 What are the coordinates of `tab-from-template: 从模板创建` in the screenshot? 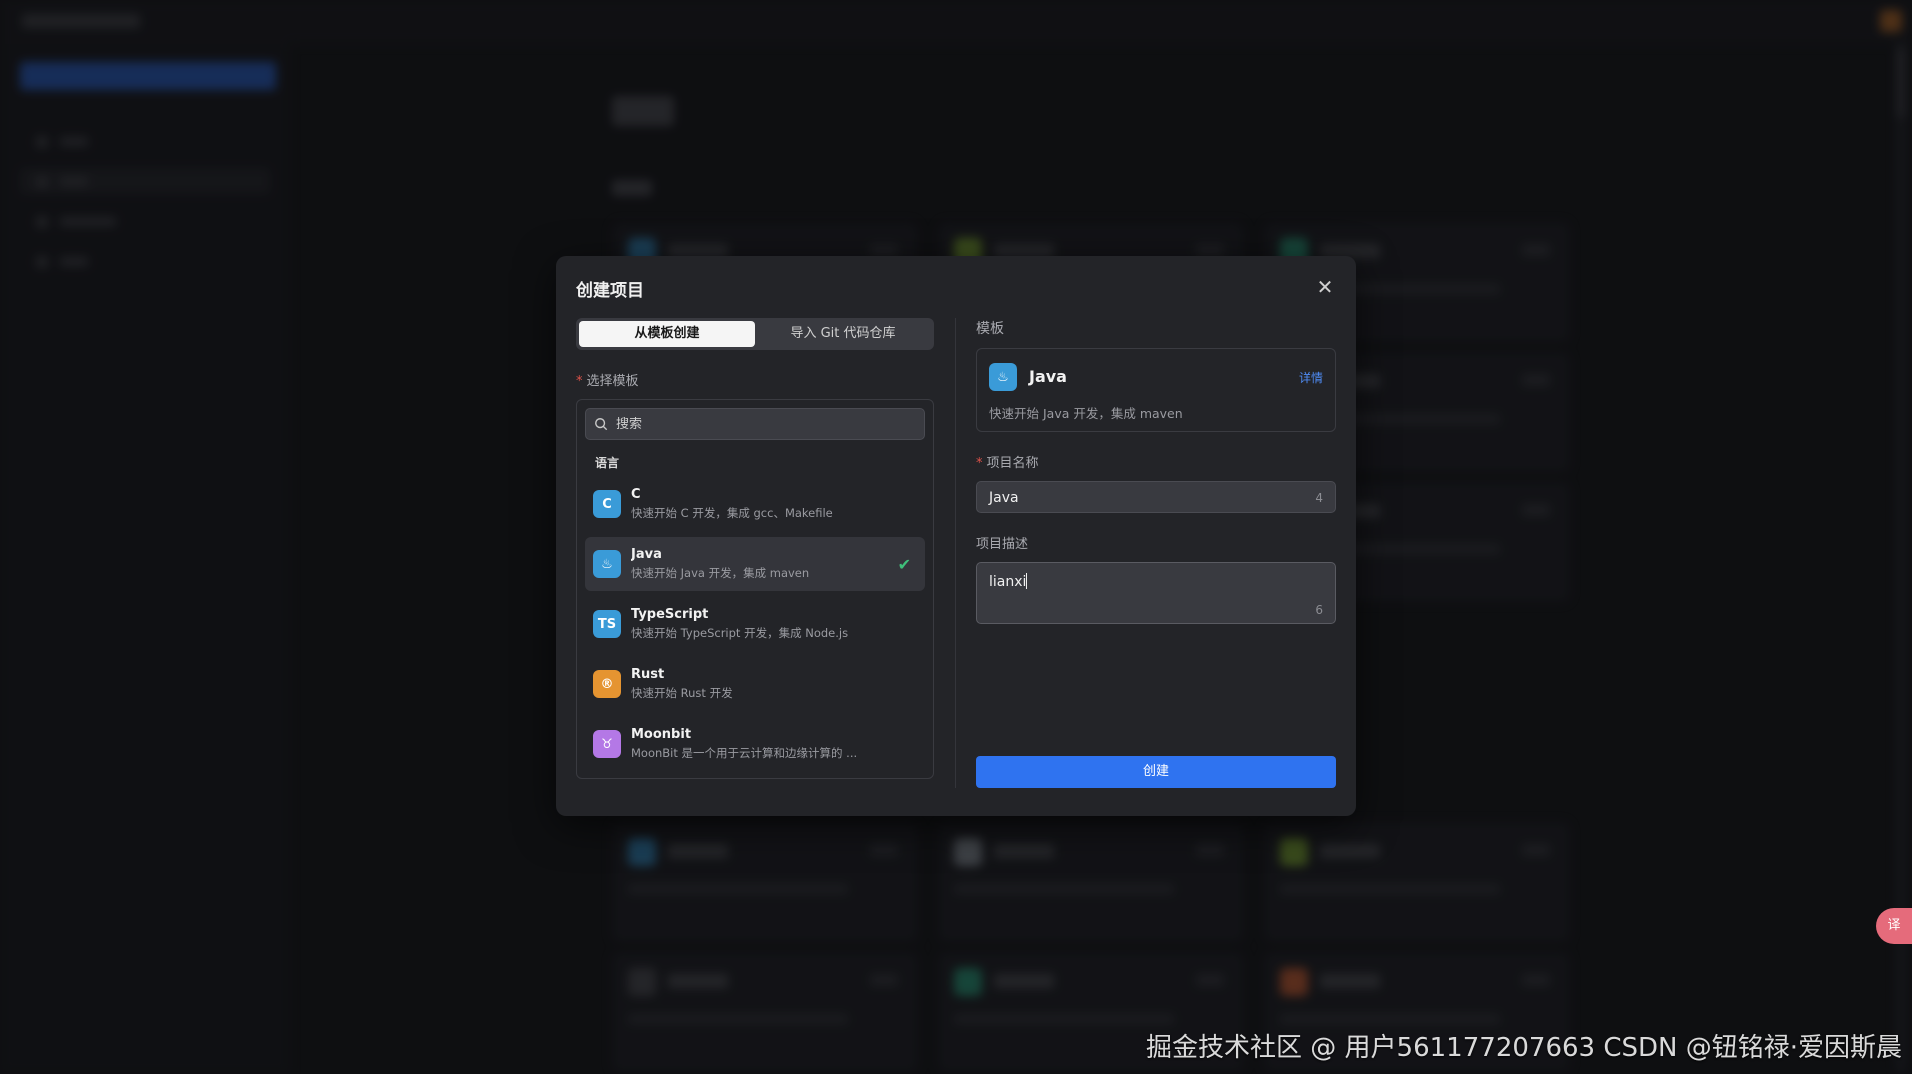 It's located at (667, 334).